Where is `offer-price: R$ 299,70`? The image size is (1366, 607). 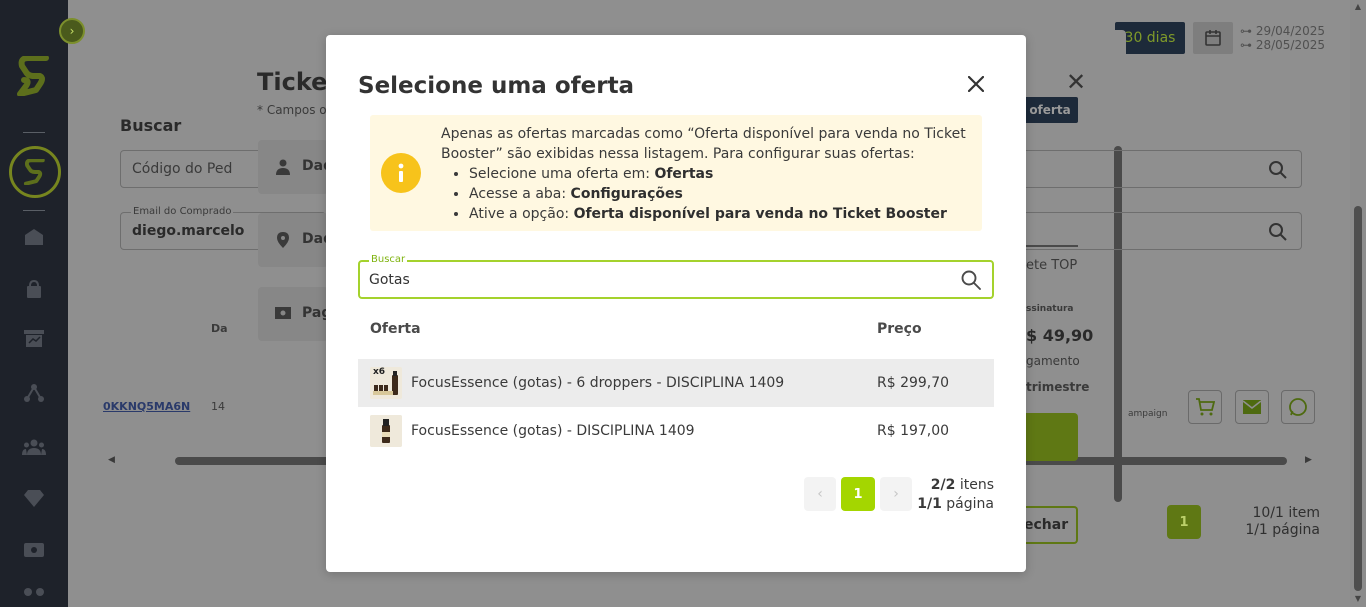
offer-price: R$ 299,70 is located at coordinates (913, 383).